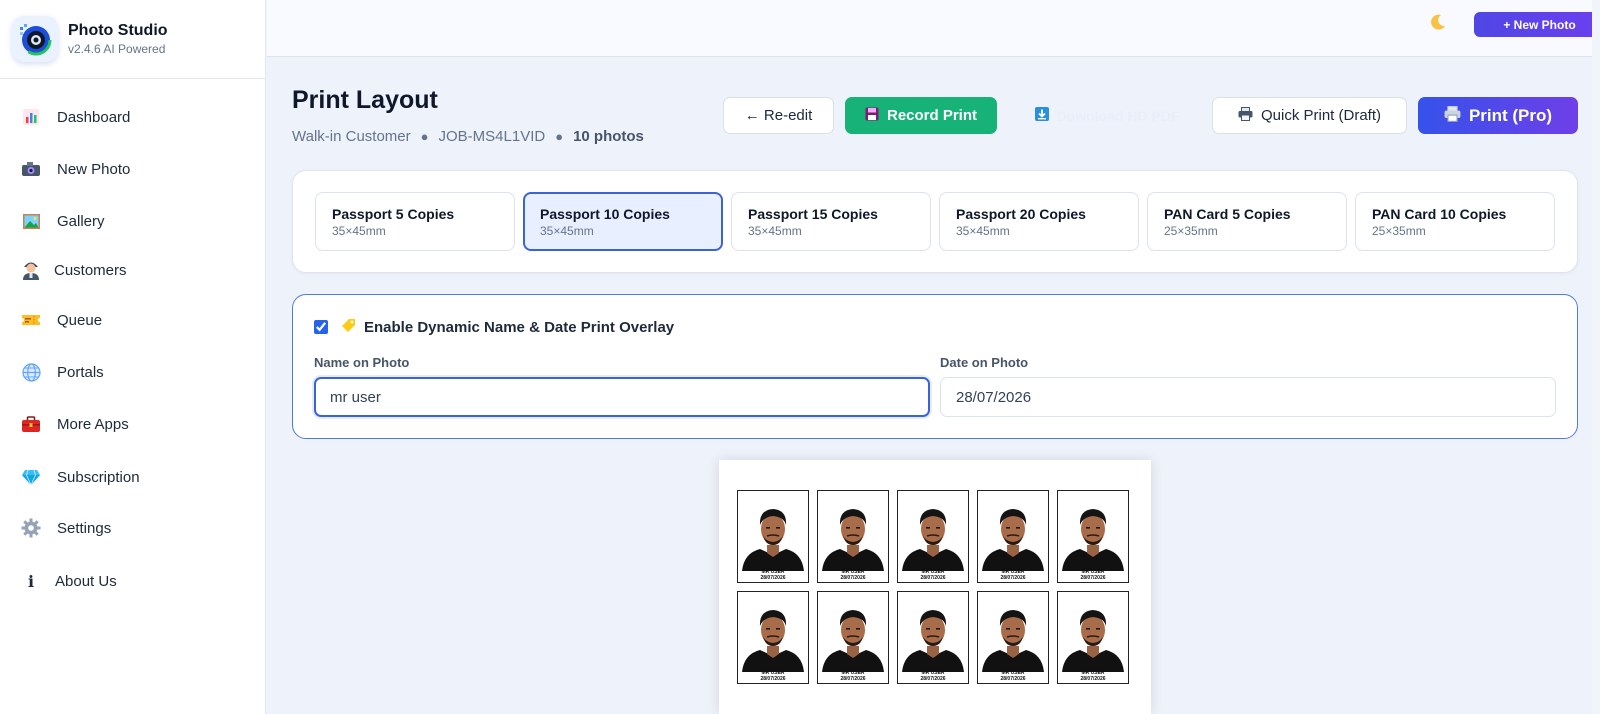  Describe the element at coordinates (31, 117) in the screenshot. I see `chart-icon` at that location.